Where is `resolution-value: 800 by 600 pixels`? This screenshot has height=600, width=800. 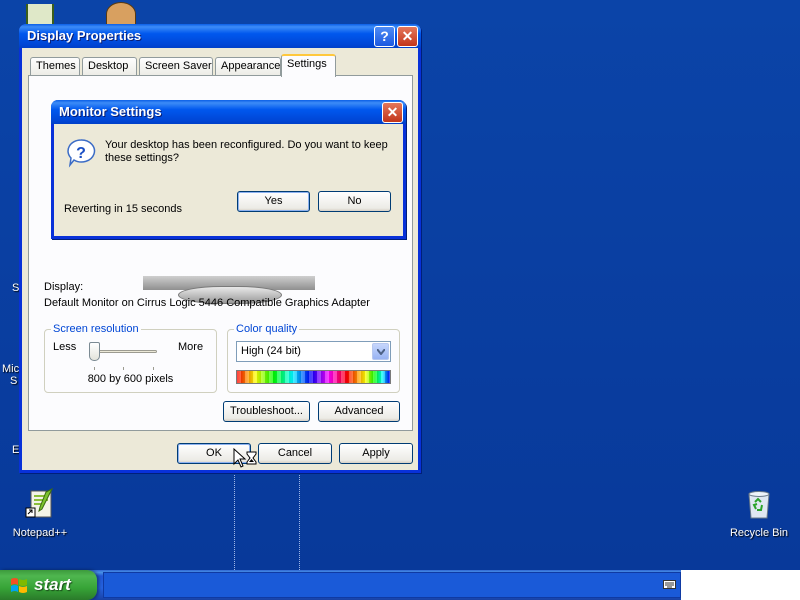 resolution-value: 800 by 600 pixels is located at coordinates (130, 379).